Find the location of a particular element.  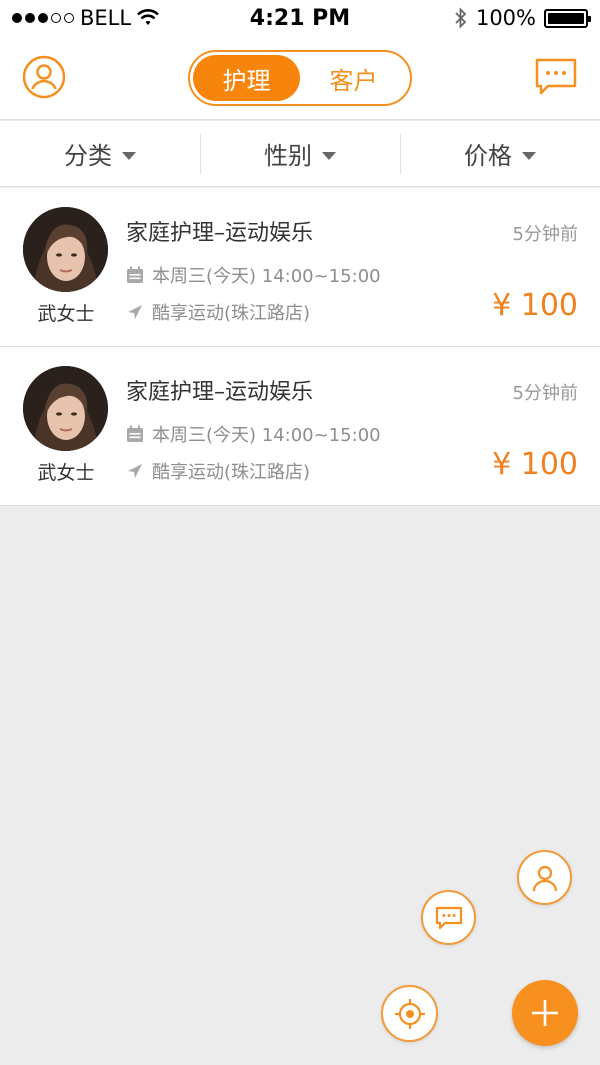

status-left: BELL is located at coordinates (86, 18).